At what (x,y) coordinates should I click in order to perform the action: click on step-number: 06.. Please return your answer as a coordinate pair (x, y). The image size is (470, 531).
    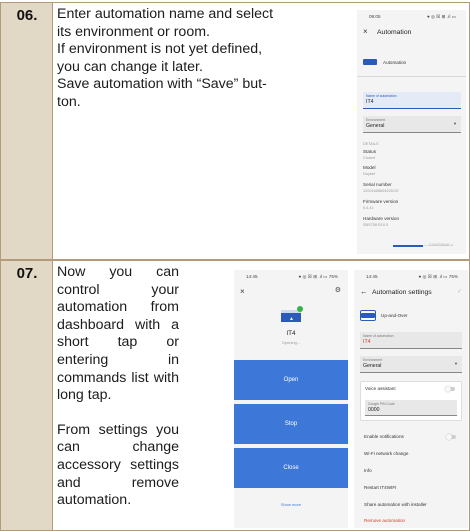
    Looking at the image, I should click on (27, 15).